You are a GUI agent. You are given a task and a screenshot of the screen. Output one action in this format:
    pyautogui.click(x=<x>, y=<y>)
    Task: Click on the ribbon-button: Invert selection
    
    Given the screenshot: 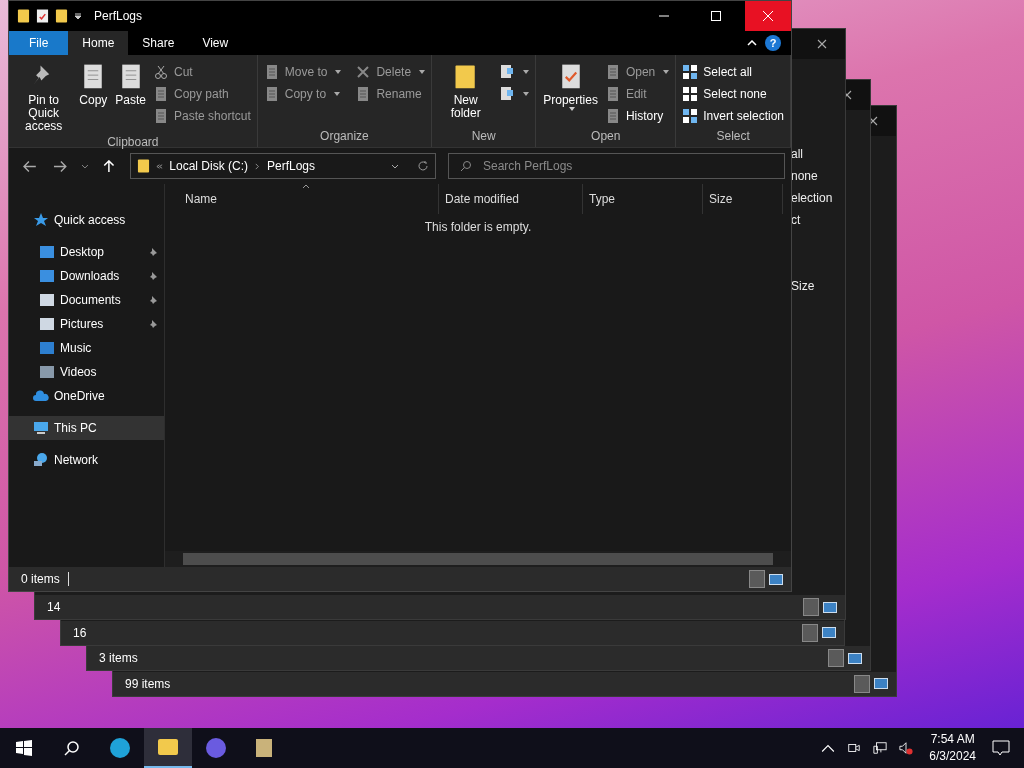 What is the action you would take?
    pyautogui.click(x=733, y=116)
    